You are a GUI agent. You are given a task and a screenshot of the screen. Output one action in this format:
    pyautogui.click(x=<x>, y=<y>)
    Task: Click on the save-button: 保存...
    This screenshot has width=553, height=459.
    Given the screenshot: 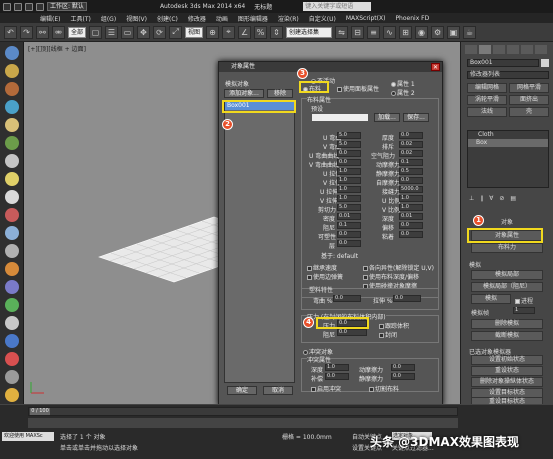 What is the action you would take?
    pyautogui.click(x=416, y=117)
    